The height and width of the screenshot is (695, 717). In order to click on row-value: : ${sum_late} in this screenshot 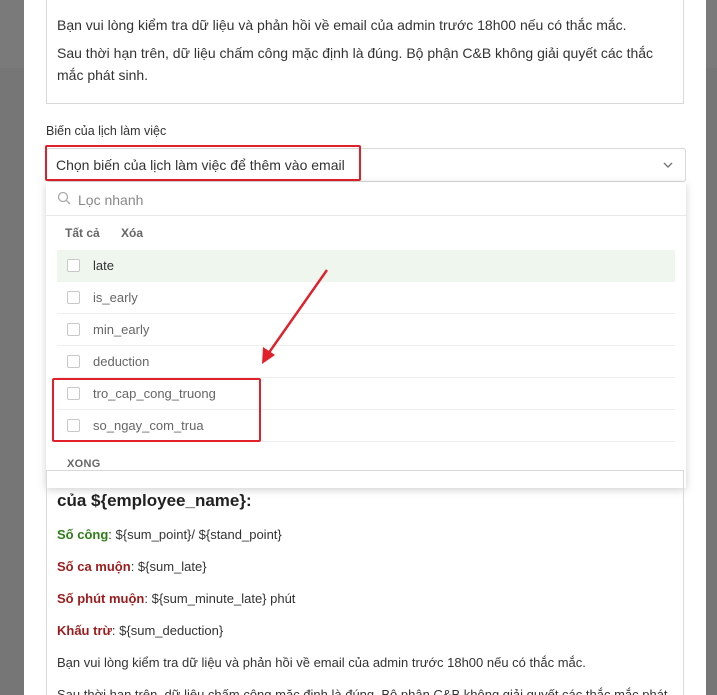, I will do `click(168, 566)`.